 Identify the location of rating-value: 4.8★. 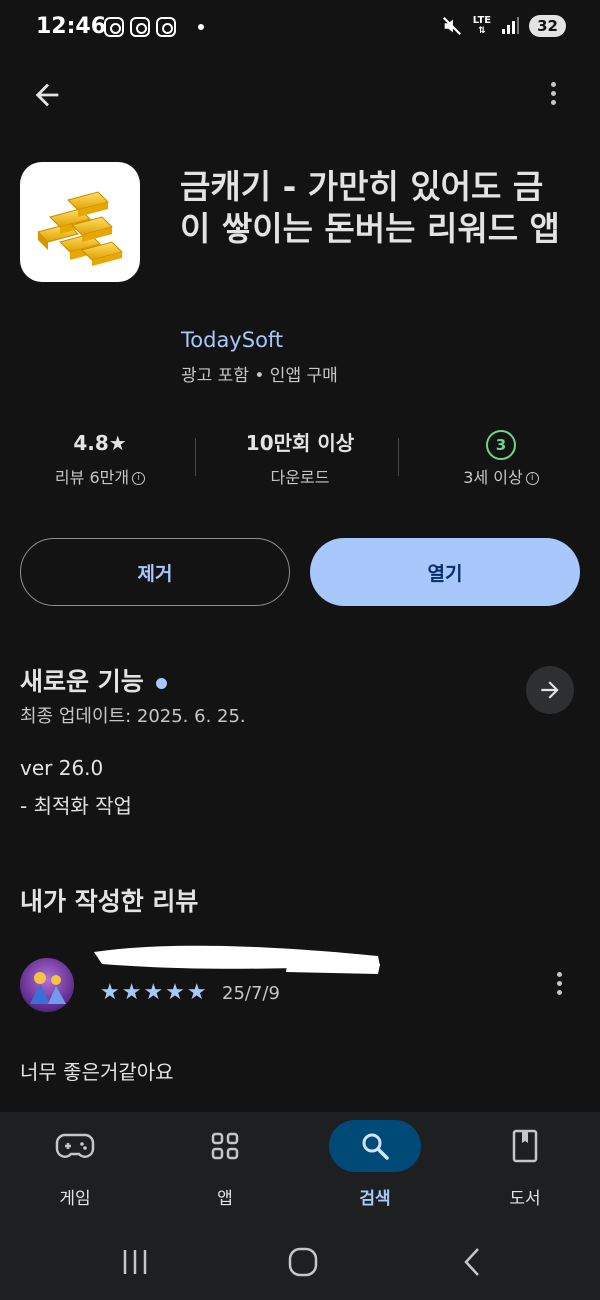
(100, 443).